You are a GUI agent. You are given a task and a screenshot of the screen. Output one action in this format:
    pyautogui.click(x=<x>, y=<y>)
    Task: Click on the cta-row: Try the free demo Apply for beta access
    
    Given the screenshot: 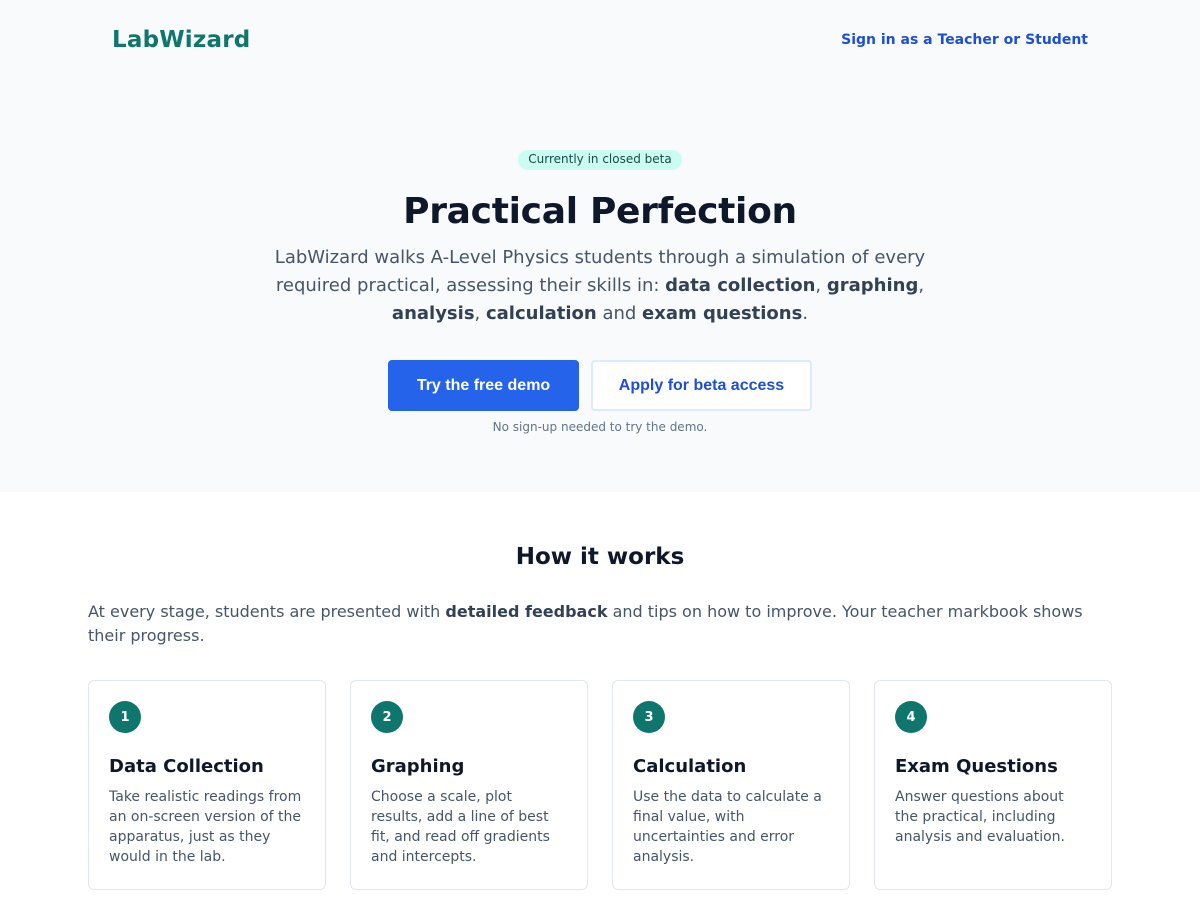 What is the action you would take?
    pyautogui.click(x=600, y=385)
    